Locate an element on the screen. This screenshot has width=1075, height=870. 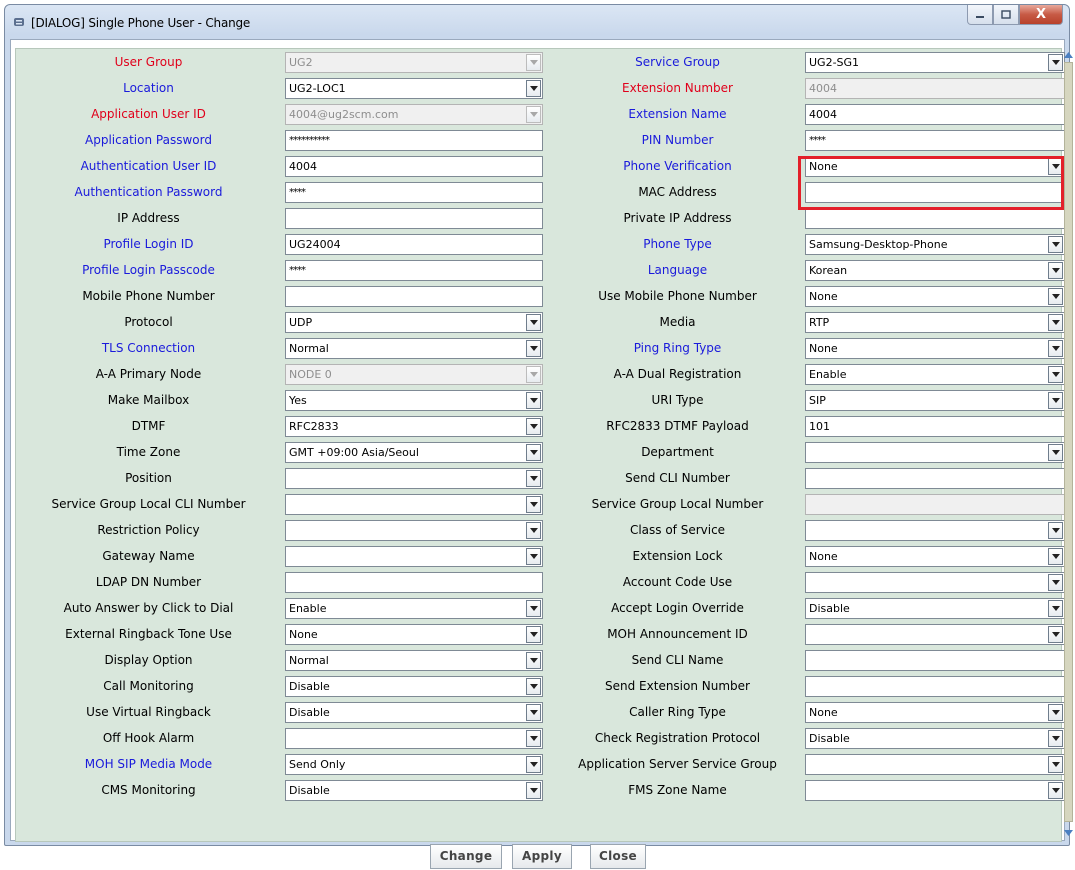
use-mobile-phone-number-select: None is located at coordinates (935, 296).